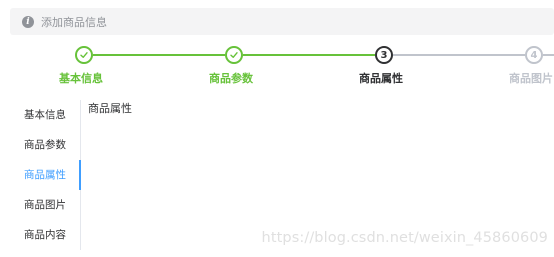  I want to click on step-1-check-icon, so click(84, 55).